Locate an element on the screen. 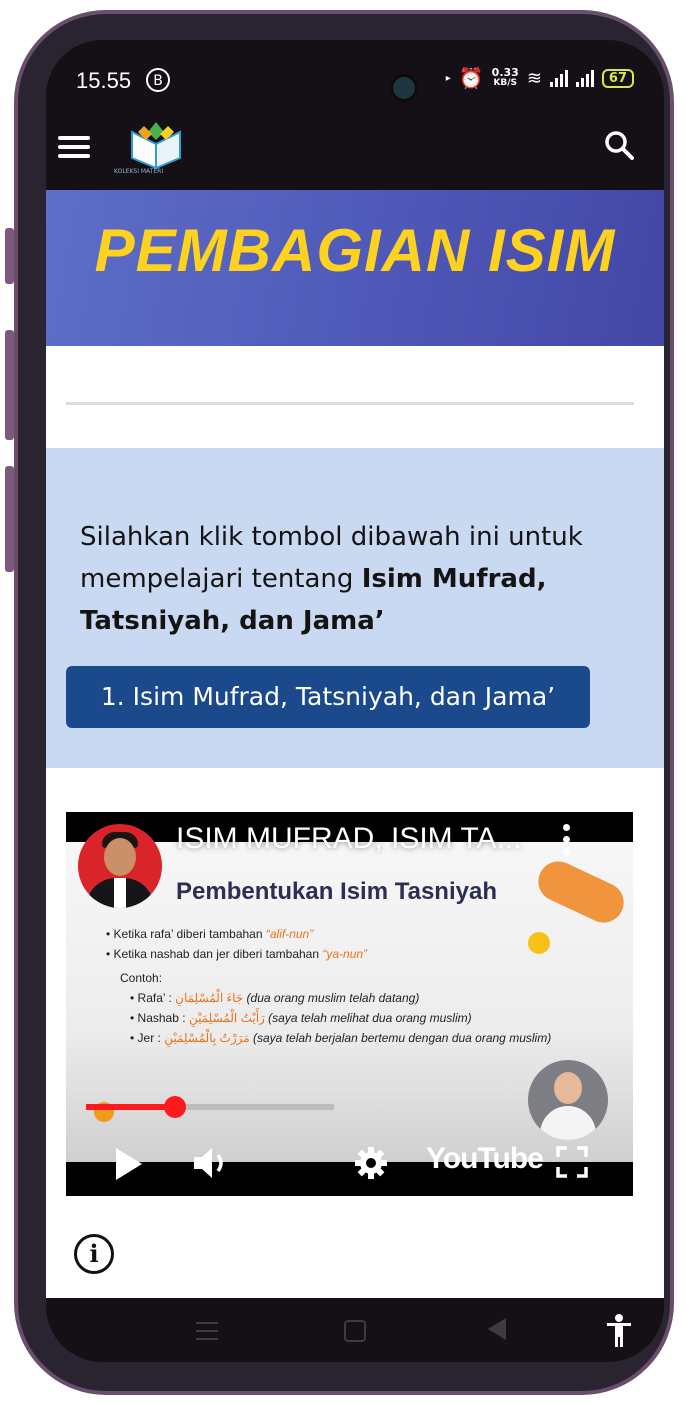 This screenshot has width=686, height=1403. page-banner: PEMBAGIAN ISIM is located at coordinates (355, 268).